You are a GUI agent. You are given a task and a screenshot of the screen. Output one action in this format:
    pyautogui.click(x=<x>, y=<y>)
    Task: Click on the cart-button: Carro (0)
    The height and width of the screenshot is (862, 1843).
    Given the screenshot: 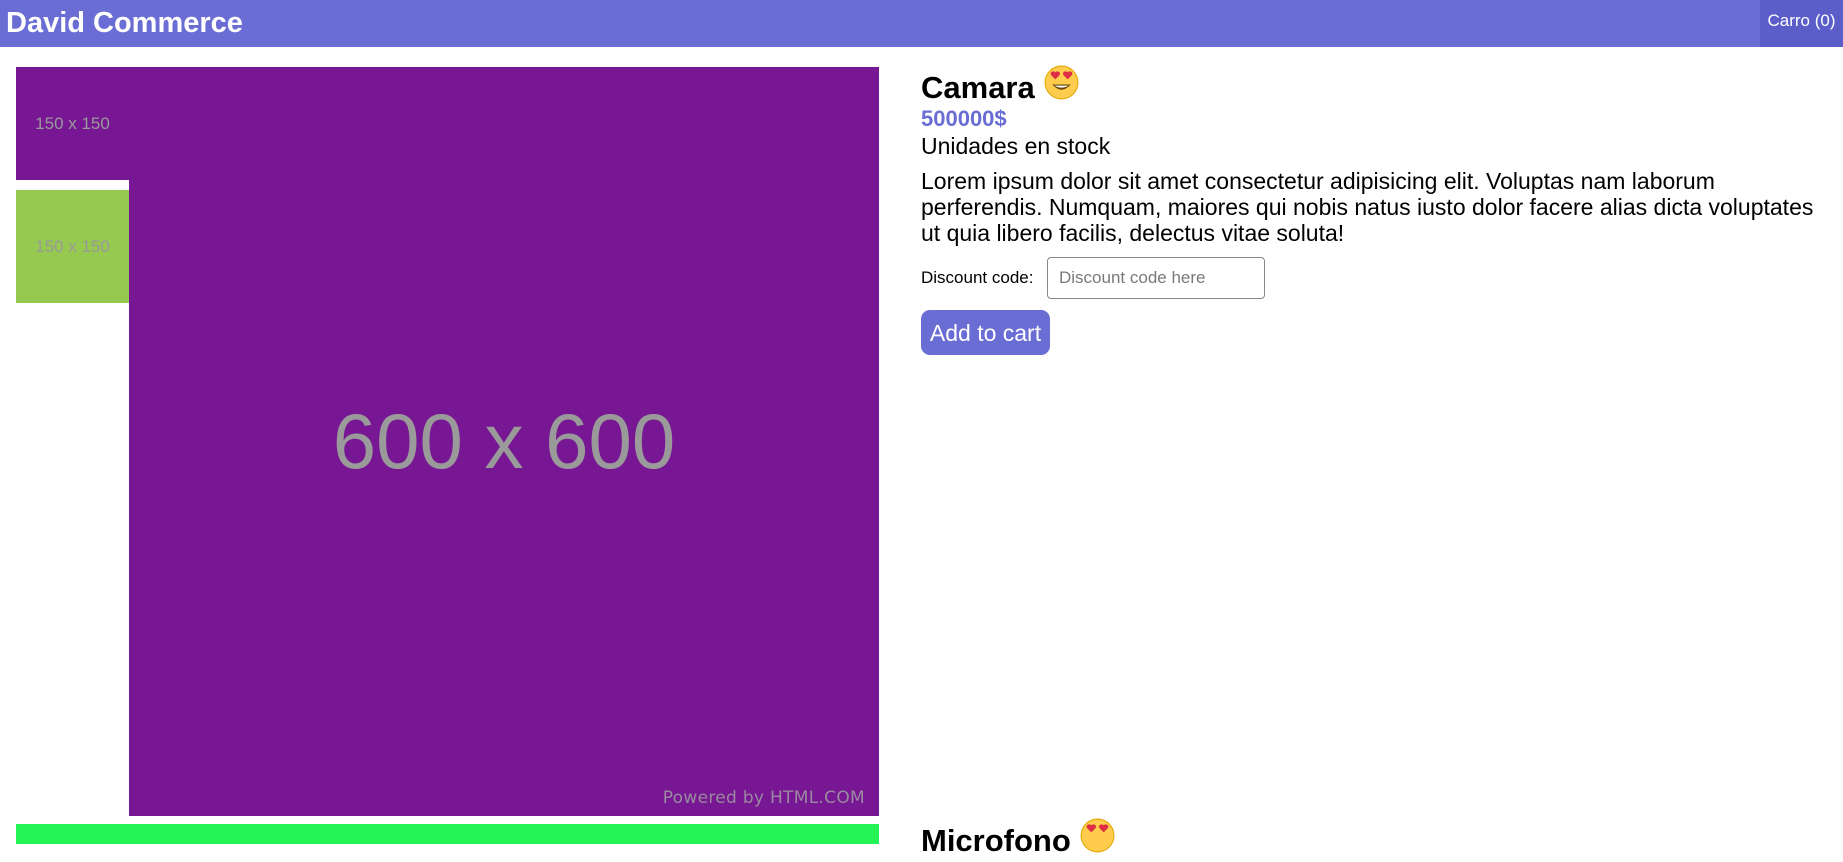 What is the action you would take?
    pyautogui.click(x=1801, y=23)
    